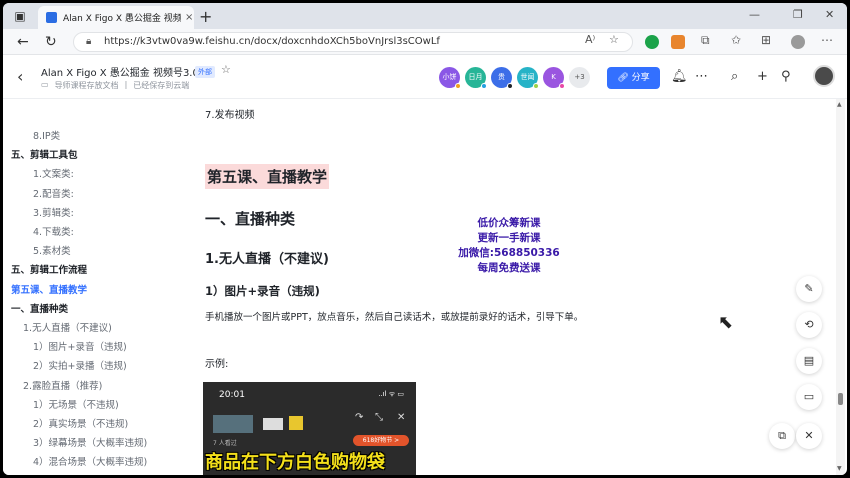 This screenshot has height=478, width=850. I want to click on collaborator-avatar: 世闻, so click(528, 78).